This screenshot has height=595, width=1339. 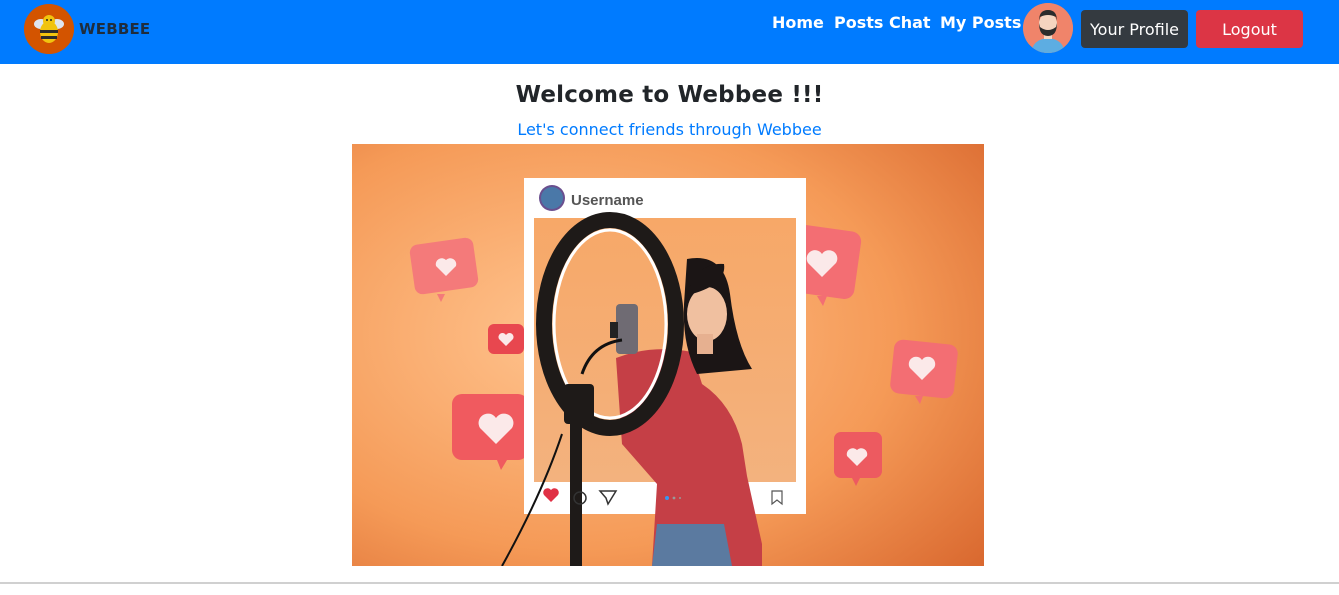 I want to click on page-subtitle: Let's connect friends through Webbee, so click(x=669, y=129).